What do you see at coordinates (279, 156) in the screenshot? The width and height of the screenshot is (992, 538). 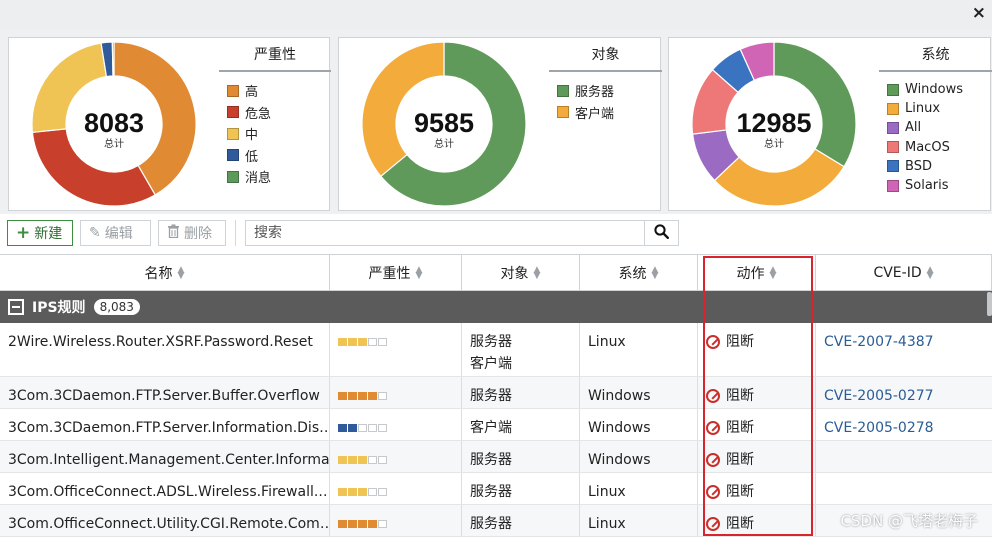 I see `severity-legend-item: 低` at bounding box center [279, 156].